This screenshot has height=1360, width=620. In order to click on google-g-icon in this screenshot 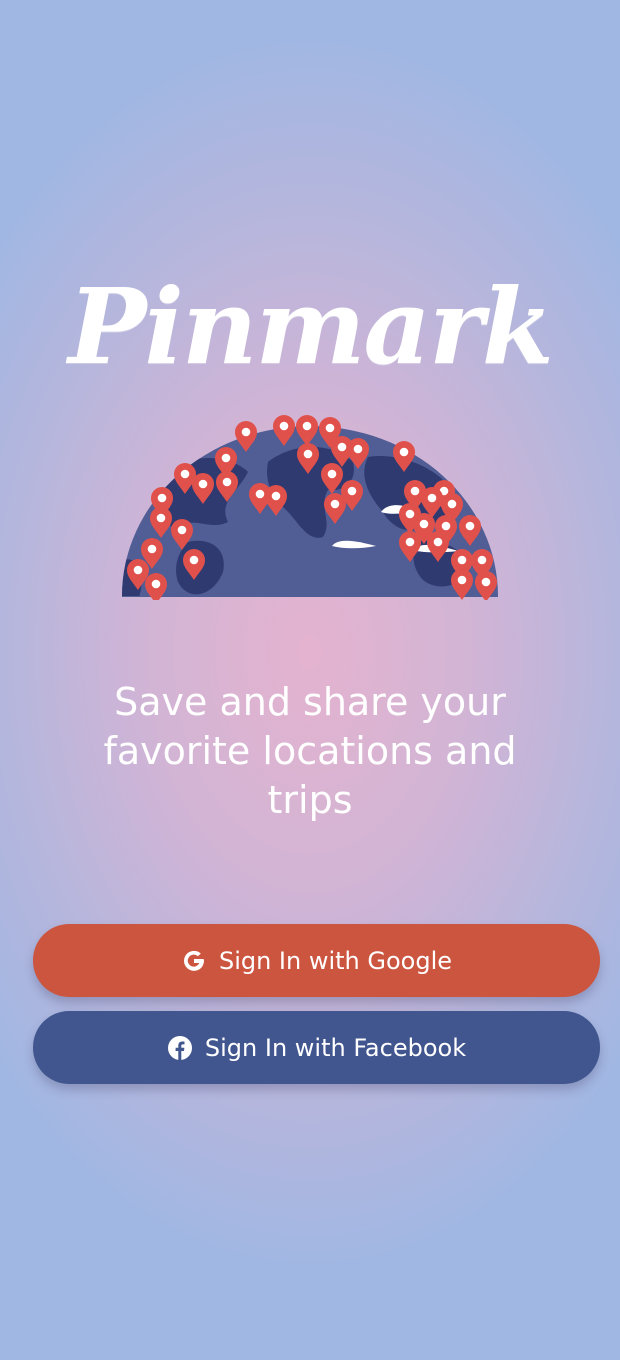, I will do `click(194, 961)`.